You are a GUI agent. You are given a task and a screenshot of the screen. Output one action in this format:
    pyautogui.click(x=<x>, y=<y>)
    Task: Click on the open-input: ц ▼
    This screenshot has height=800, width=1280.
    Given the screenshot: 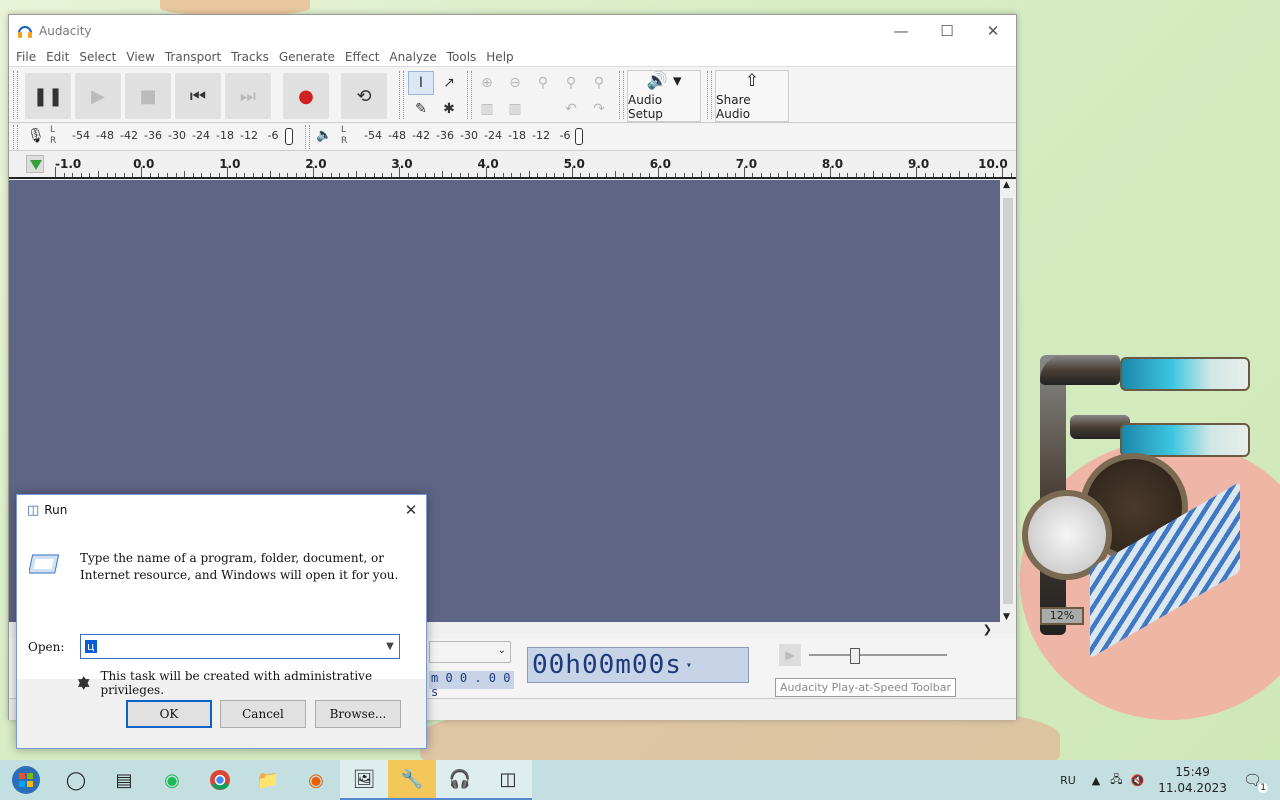 What is the action you would take?
    pyautogui.click(x=240, y=646)
    